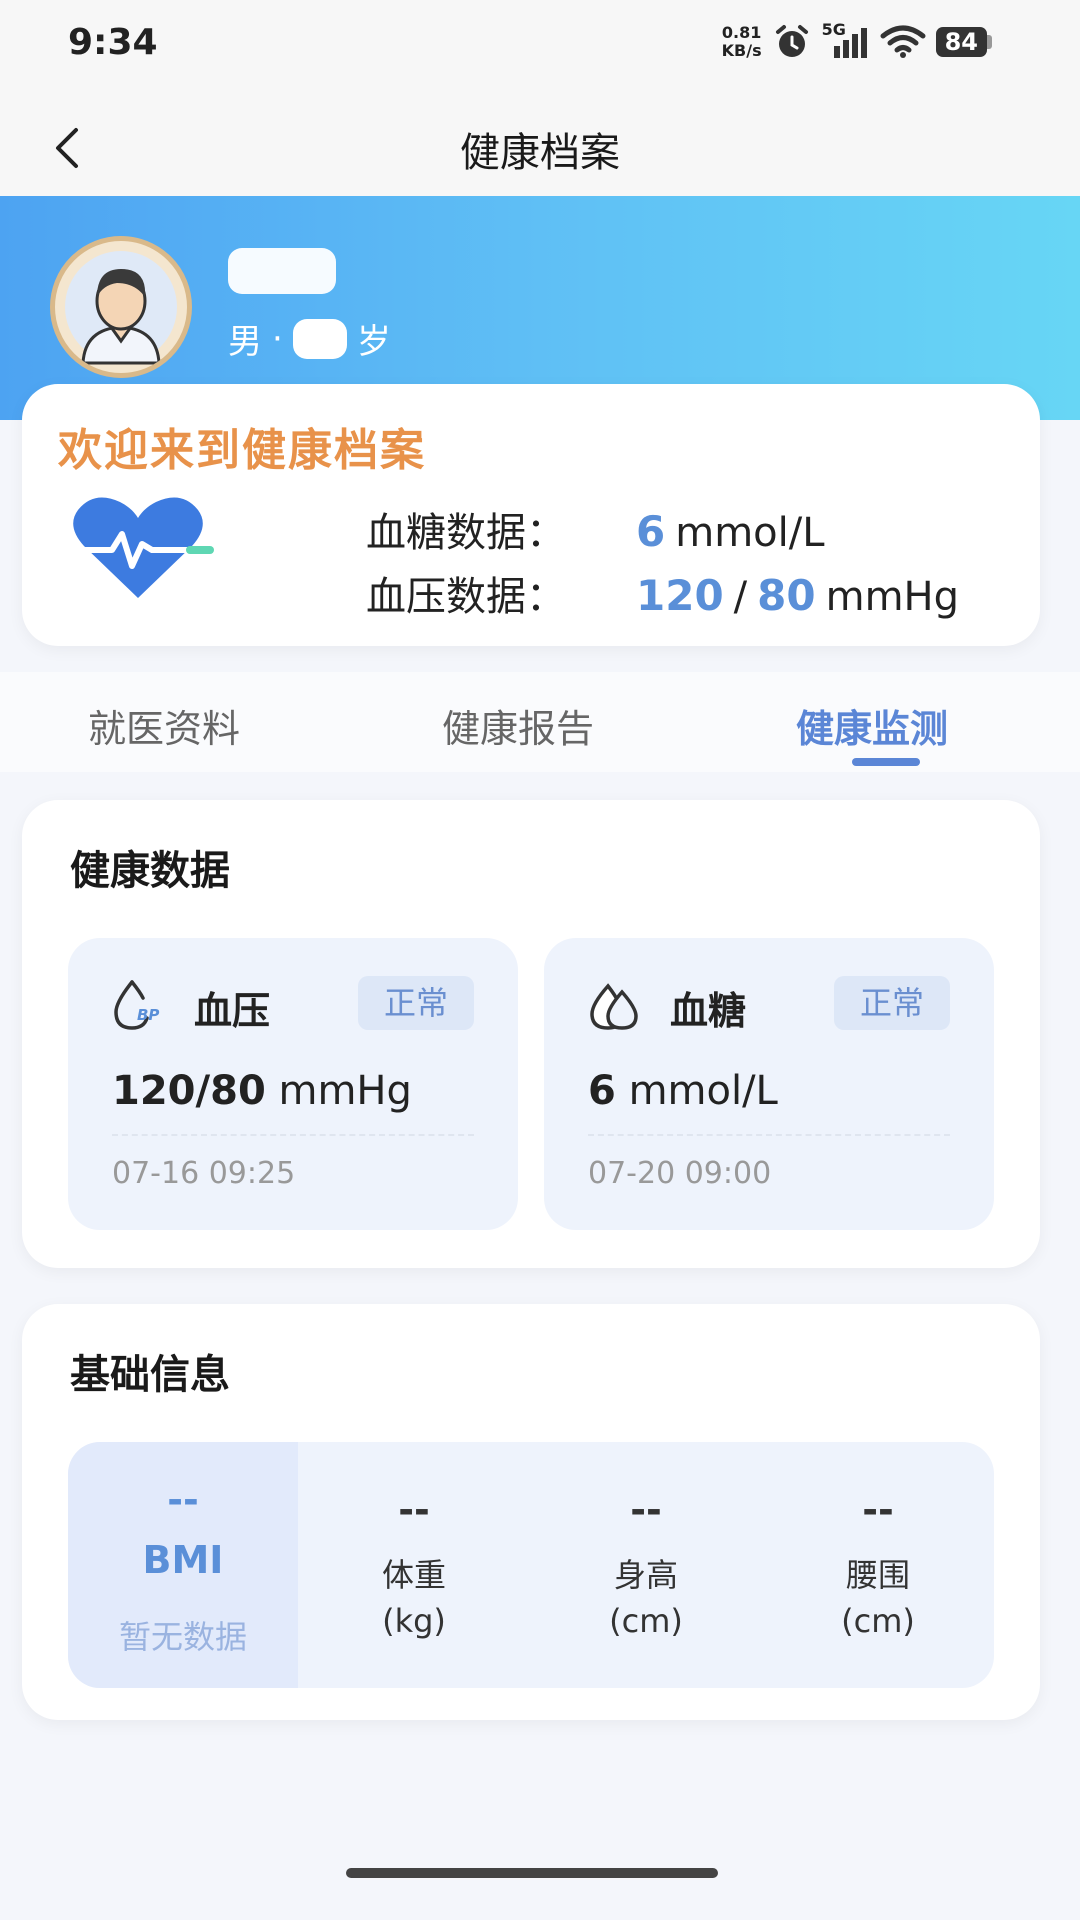 The height and width of the screenshot is (1920, 1080). What do you see at coordinates (466, 597) in the screenshot?
I see `bp-label: 血压数据：` at bounding box center [466, 597].